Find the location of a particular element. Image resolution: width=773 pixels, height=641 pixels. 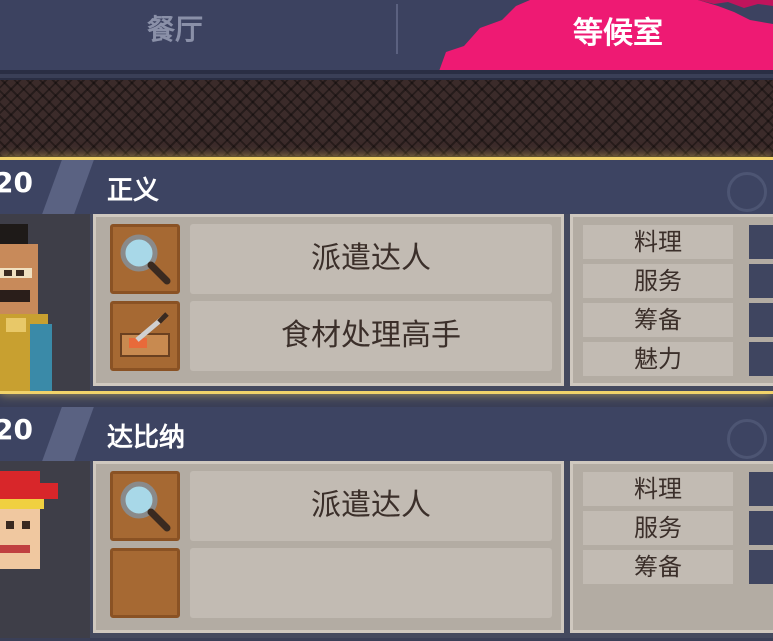

tab-waiting-room-label: 等候室 is located at coordinates (618, 33).